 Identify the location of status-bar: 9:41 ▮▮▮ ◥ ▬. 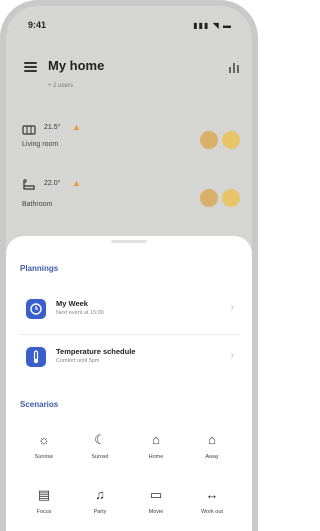
(130, 27).